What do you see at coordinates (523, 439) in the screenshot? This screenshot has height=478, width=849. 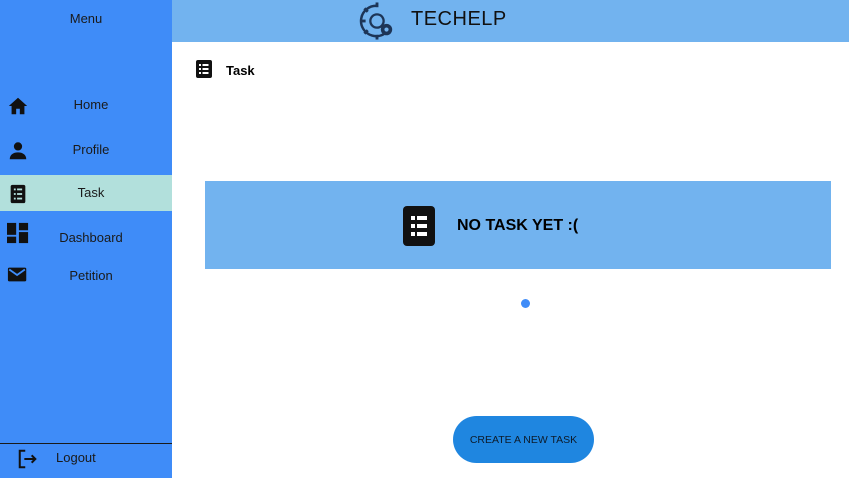 I see `create-task-button: CREATE A NEW TASK` at bounding box center [523, 439].